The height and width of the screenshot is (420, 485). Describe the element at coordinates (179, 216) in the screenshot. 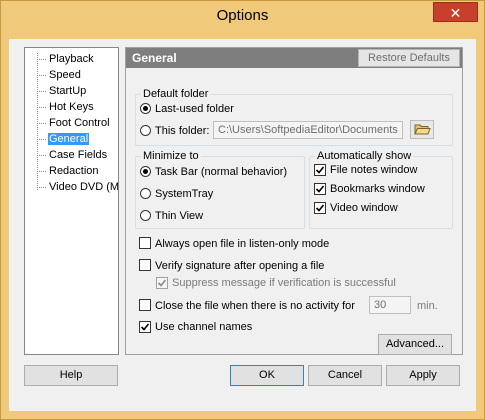

I see `thinview-label: Thin View` at that location.